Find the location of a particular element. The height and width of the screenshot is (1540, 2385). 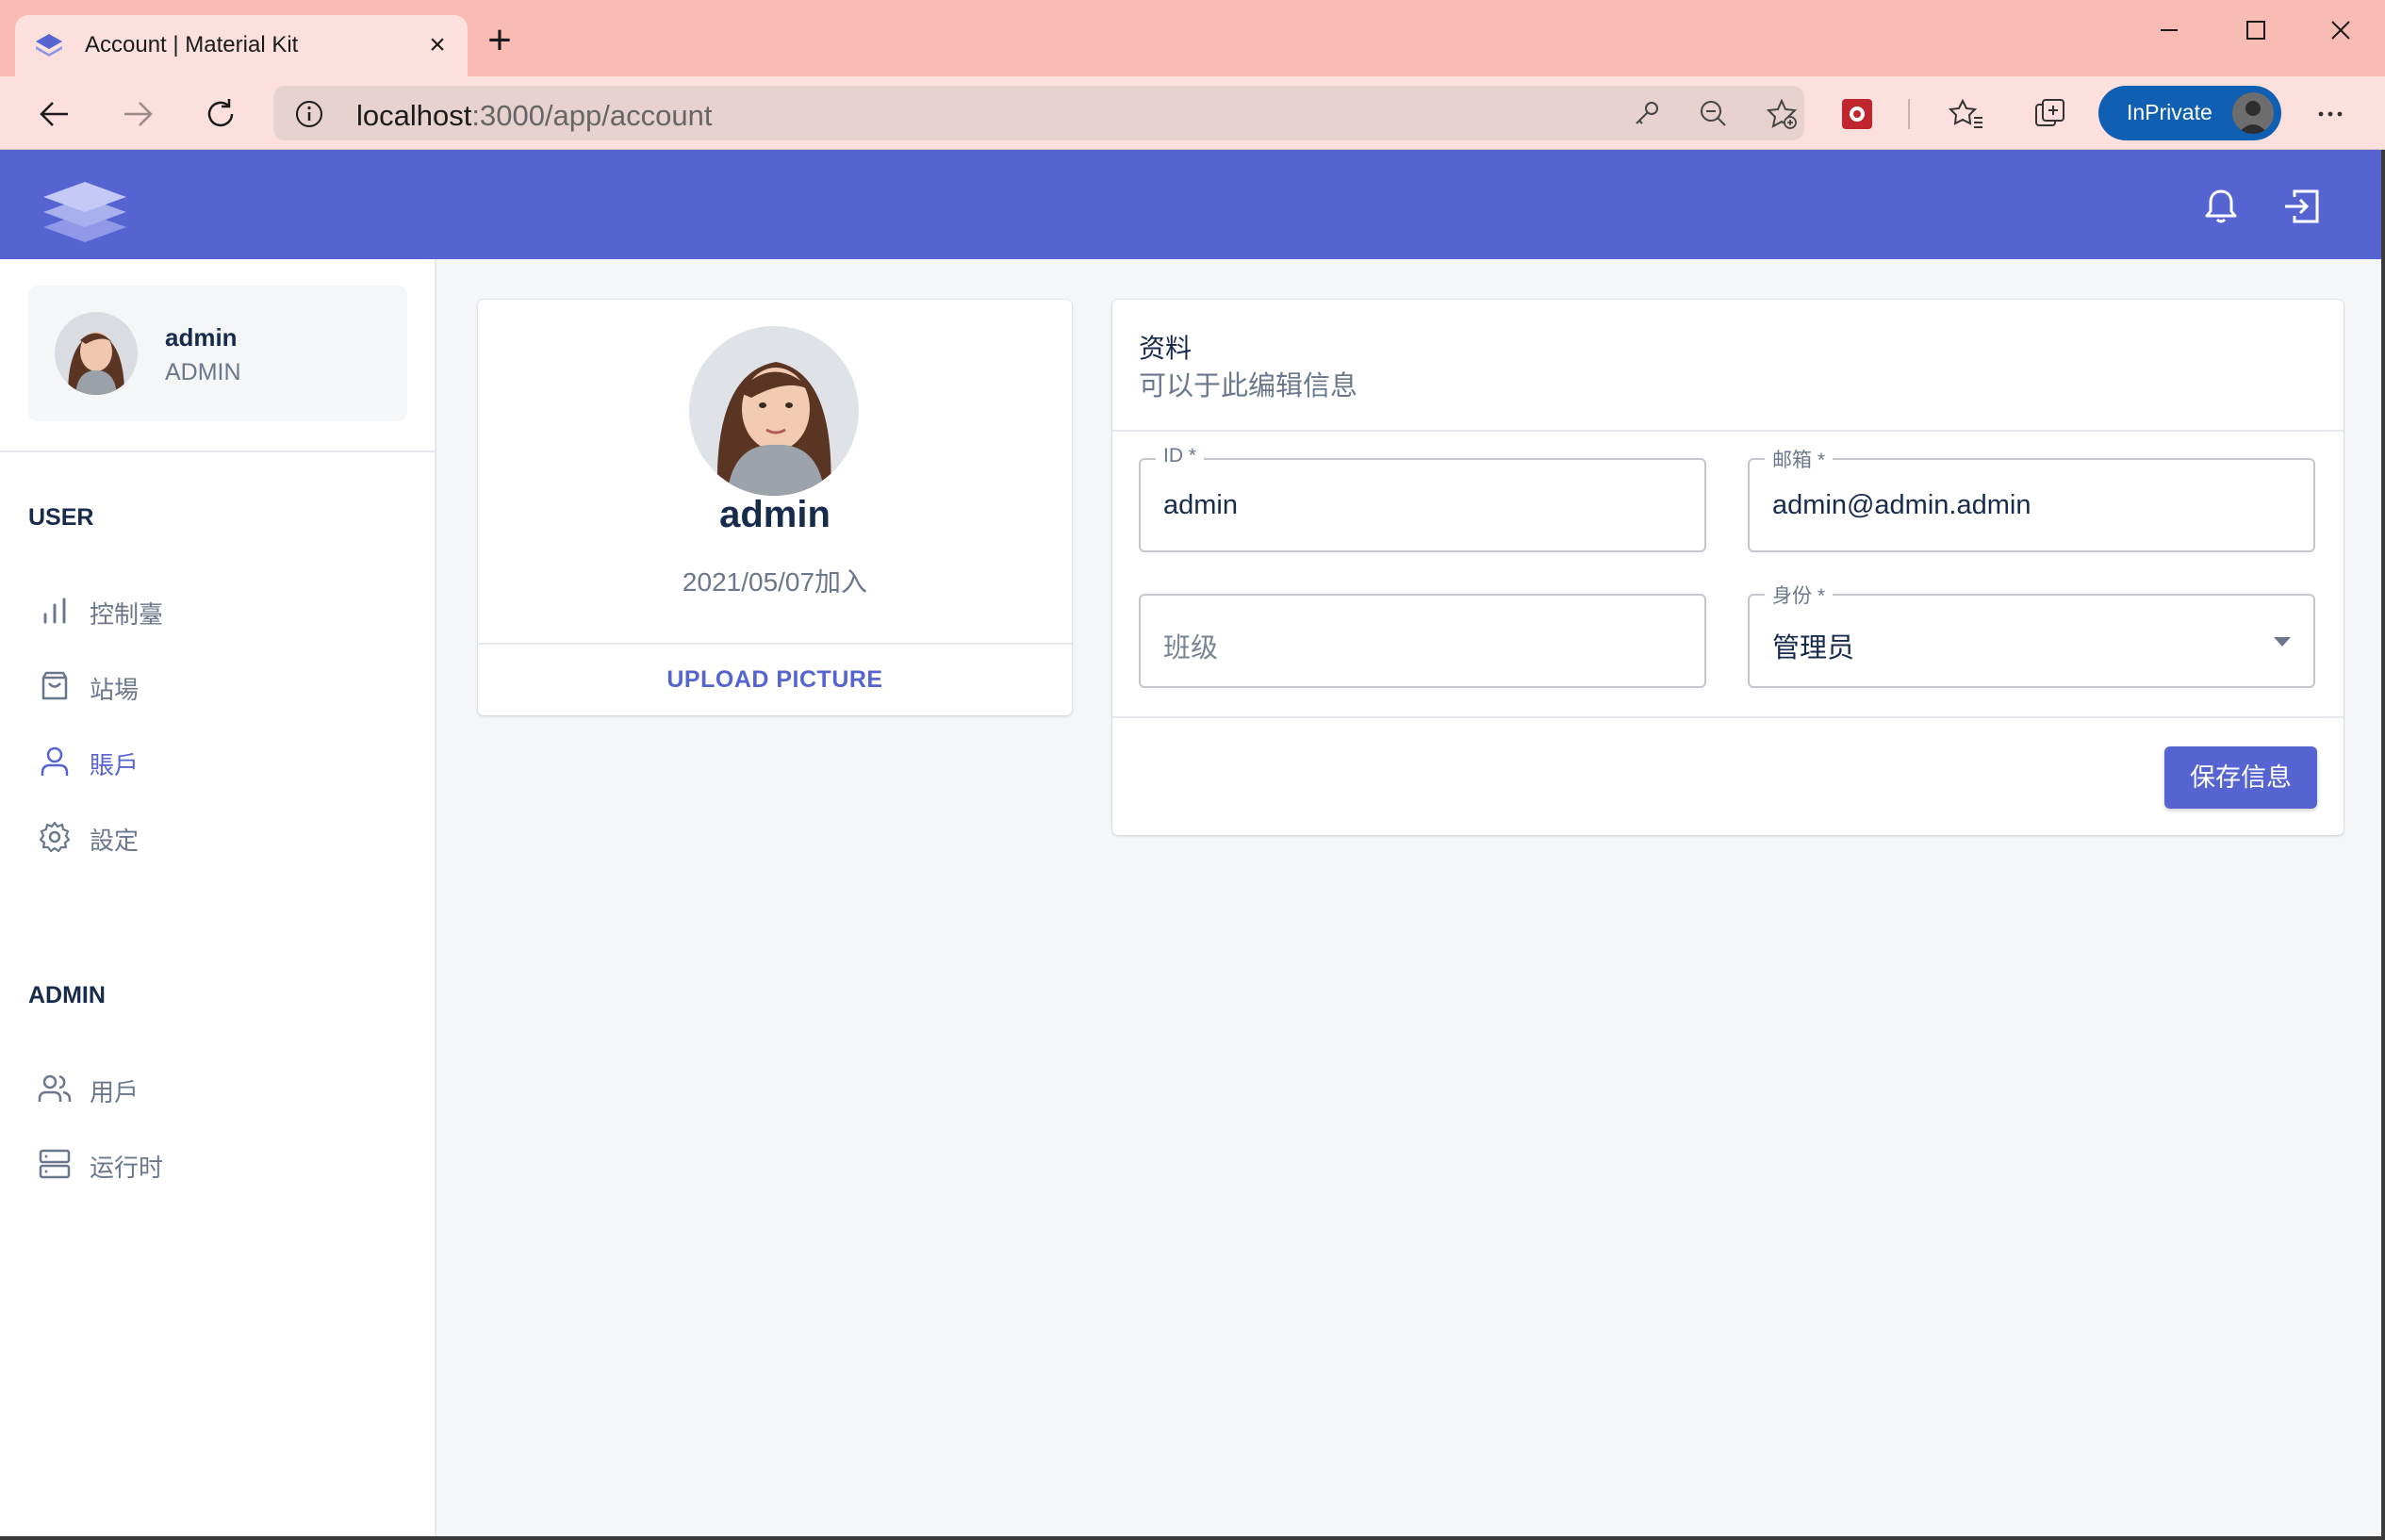

avatar is located at coordinates (97, 353).